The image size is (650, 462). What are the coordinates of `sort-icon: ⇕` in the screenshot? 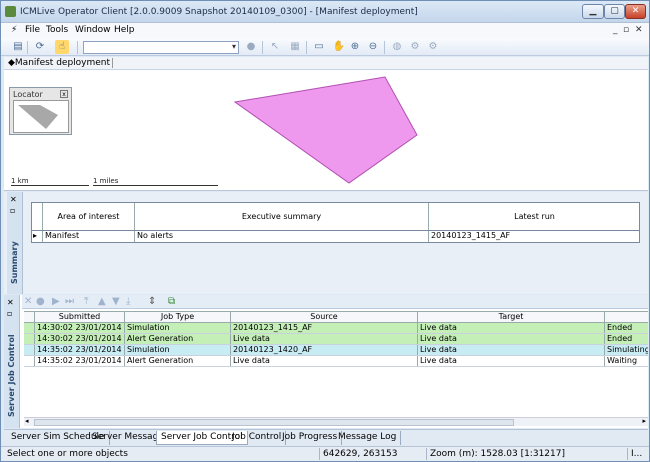 It's located at (152, 302).